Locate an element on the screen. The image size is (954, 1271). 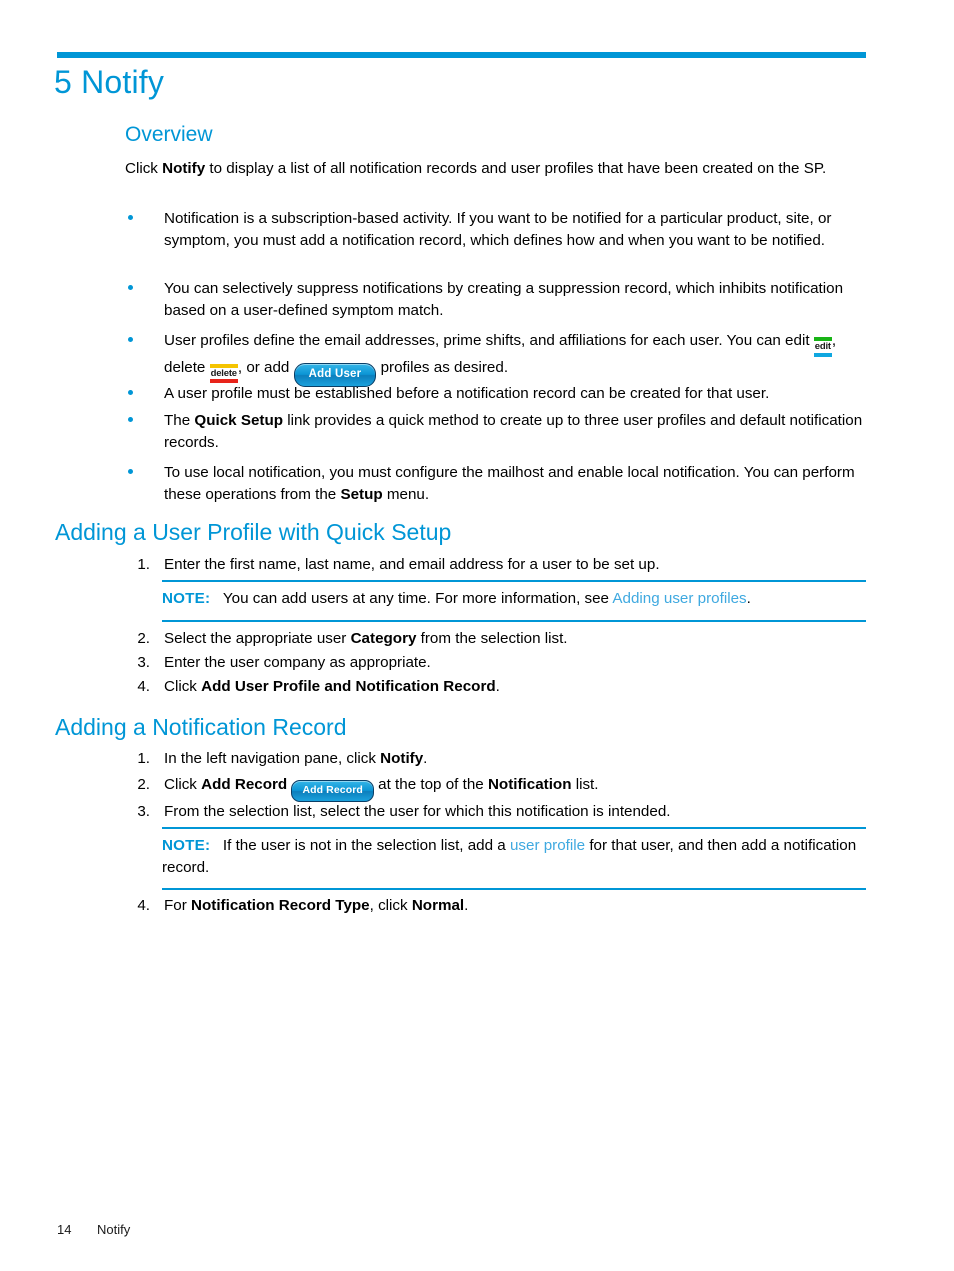
nstep1-post: . is located at coordinates (425, 758).